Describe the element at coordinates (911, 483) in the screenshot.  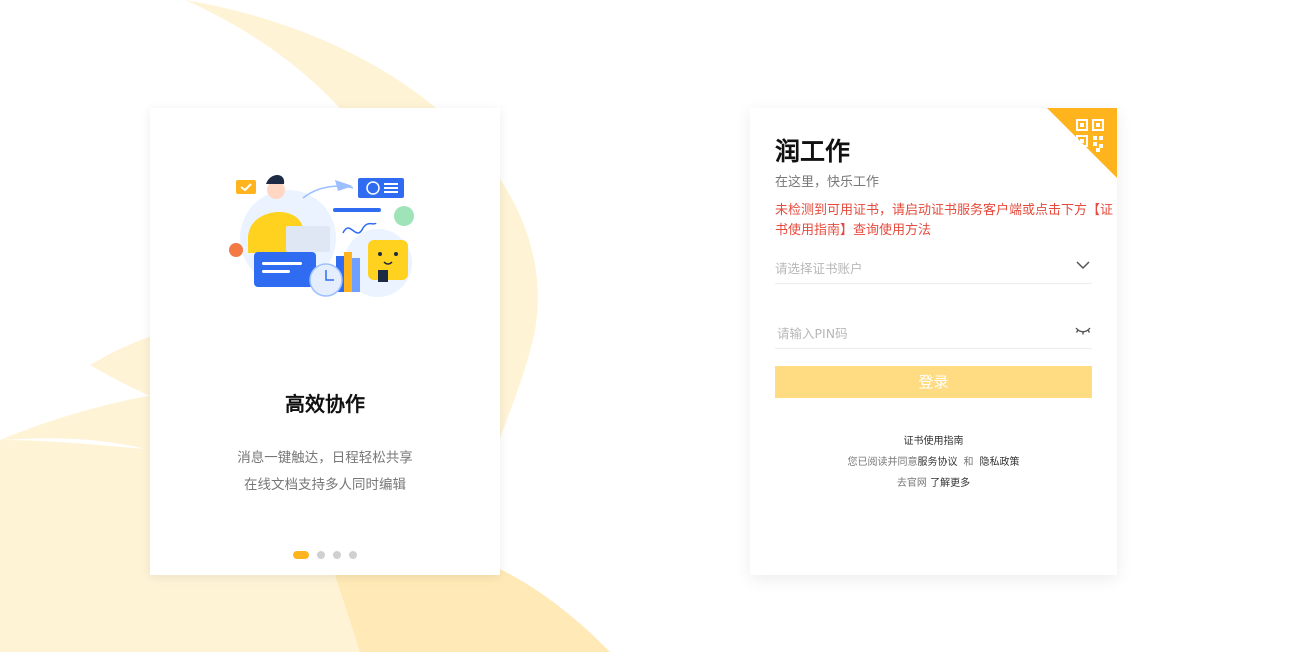
I see `official-prefix: 去官网` at that location.